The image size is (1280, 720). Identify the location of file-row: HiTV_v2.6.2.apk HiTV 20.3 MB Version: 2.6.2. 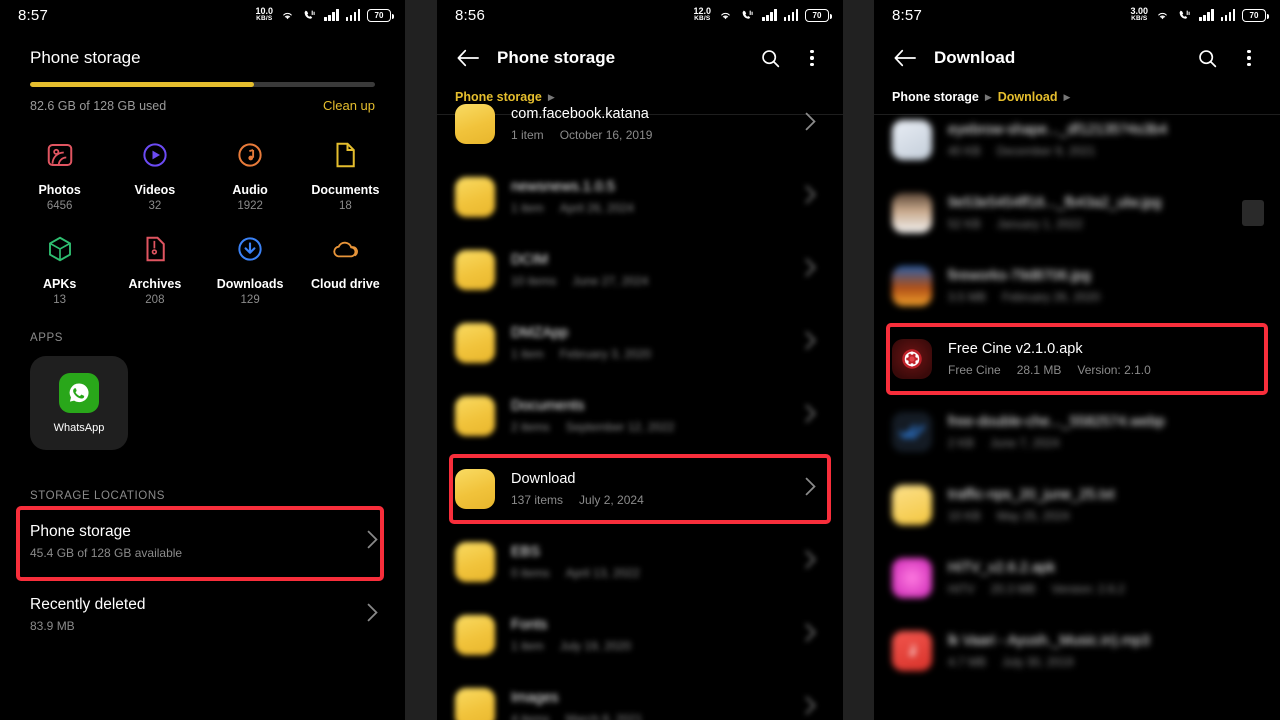
(1077, 577).